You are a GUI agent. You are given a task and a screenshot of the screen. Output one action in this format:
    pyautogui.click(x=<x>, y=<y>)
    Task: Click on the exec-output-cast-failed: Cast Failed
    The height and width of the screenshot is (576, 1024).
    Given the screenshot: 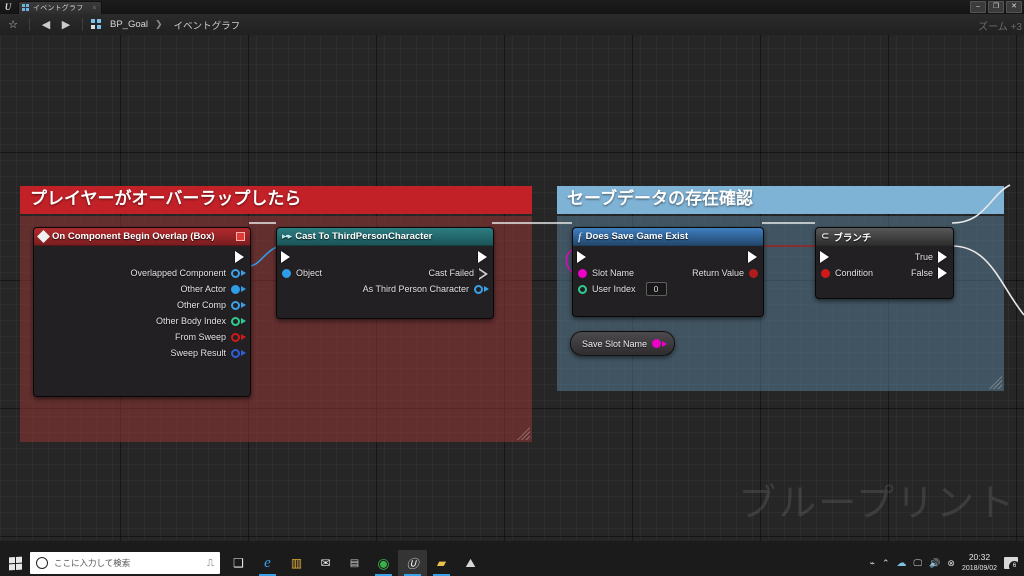 What is the action you would take?
    pyautogui.click(x=458, y=273)
    